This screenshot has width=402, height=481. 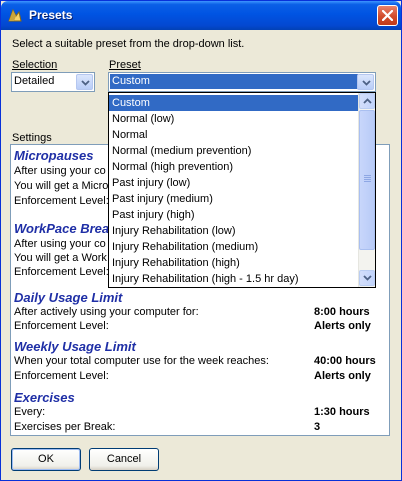 What do you see at coordinates (124, 459) in the screenshot?
I see `cancel-button: Cancel` at bounding box center [124, 459].